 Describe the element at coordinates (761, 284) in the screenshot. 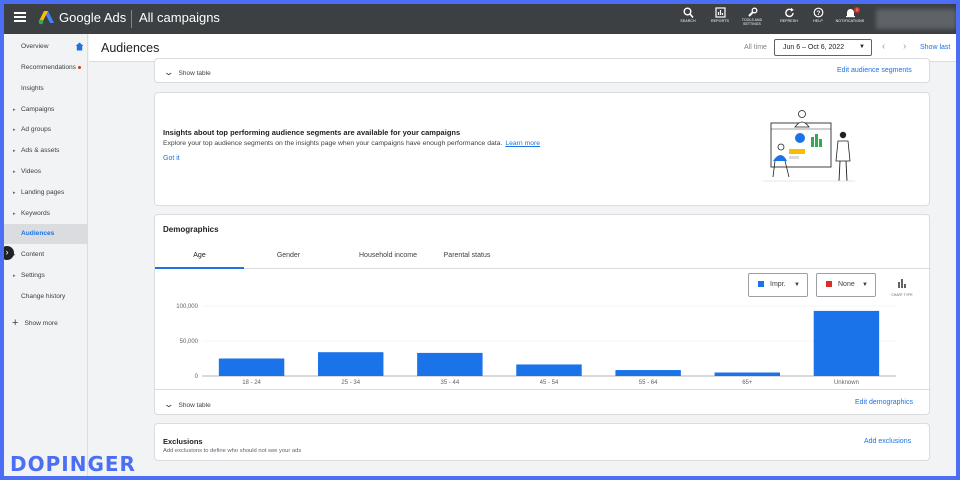

I see `metric-1-swatch` at that location.